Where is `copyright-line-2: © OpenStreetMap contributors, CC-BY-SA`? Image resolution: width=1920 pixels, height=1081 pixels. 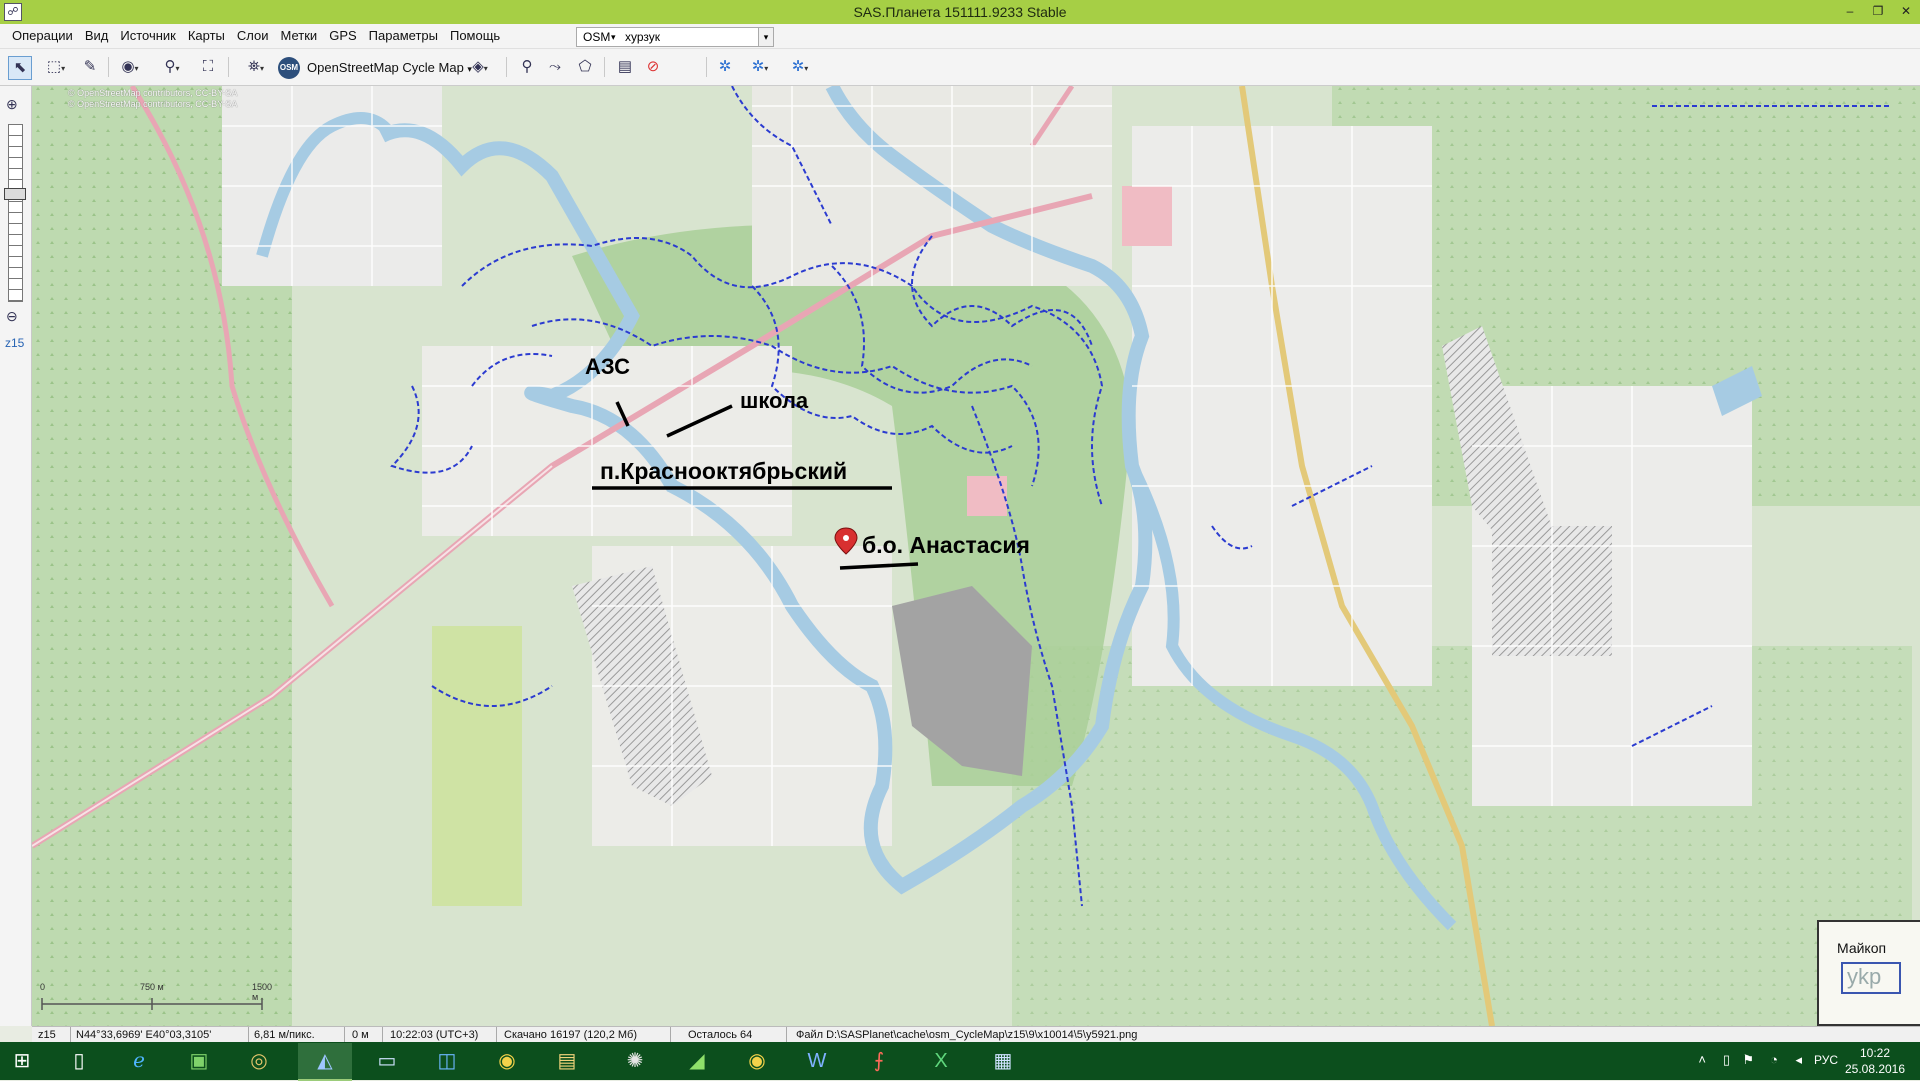 copyright-line-2: © OpenStreetMap contributors, CC-BY-SA is located at coordinates (153, 104).